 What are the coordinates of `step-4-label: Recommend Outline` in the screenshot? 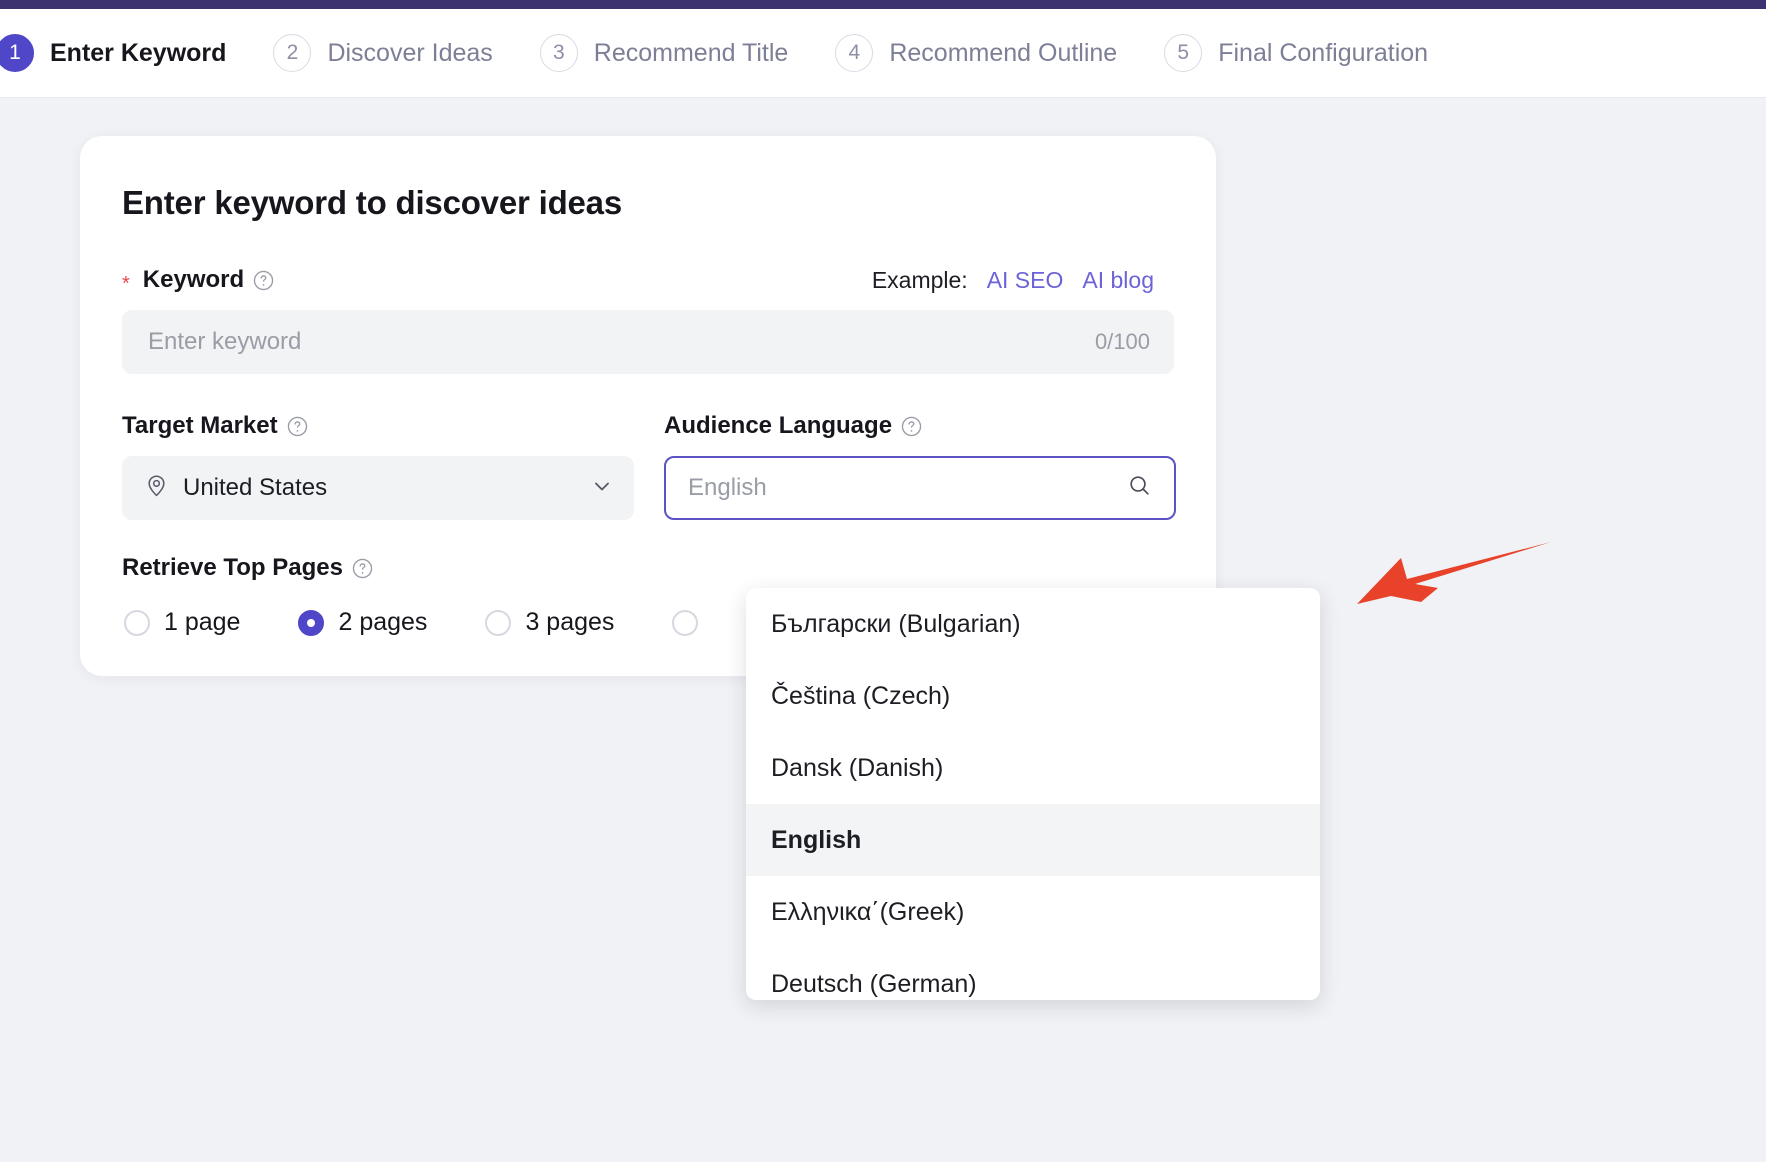 It's located at (1003, 52).